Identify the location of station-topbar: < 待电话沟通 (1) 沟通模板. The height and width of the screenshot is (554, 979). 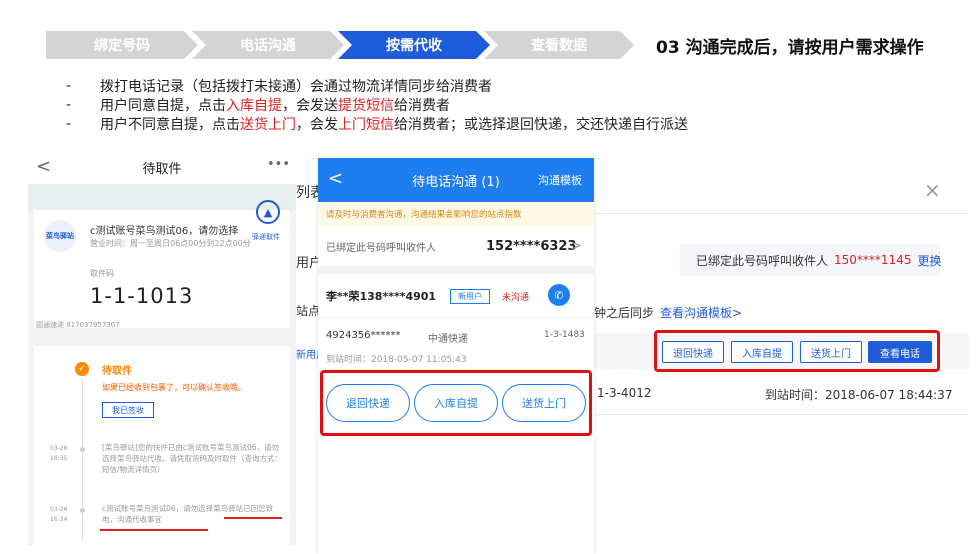
(456, 180).